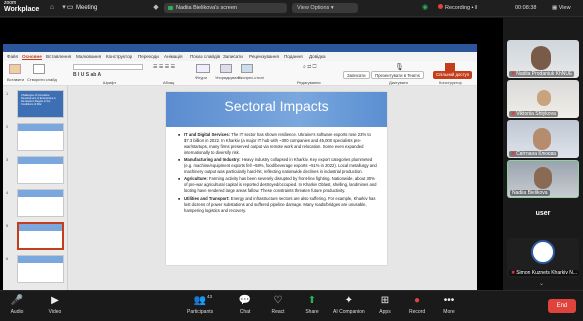 The image size is (583, 321). What do you see at coordinates (156, 8) in the screenshot?
I see `shield-icon: ◆` at bounding box center [156, 8].